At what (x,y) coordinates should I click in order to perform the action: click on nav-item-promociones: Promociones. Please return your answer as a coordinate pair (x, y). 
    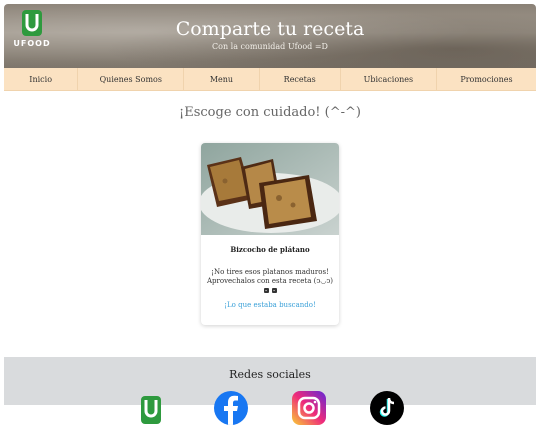
    Looking at the image, I should click on (486, 79).